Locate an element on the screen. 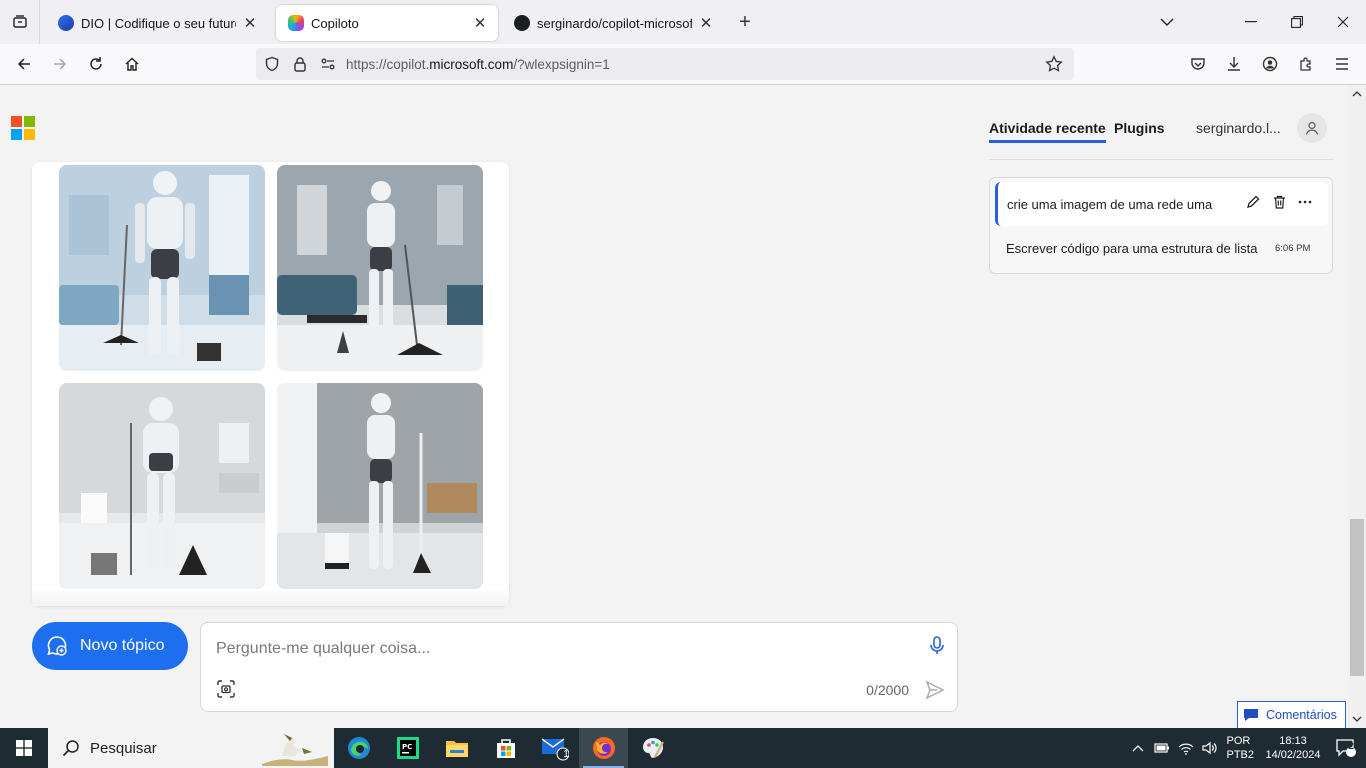 This screenshot has width=1366, height=768. back-button is located at coordinates (24, 64).